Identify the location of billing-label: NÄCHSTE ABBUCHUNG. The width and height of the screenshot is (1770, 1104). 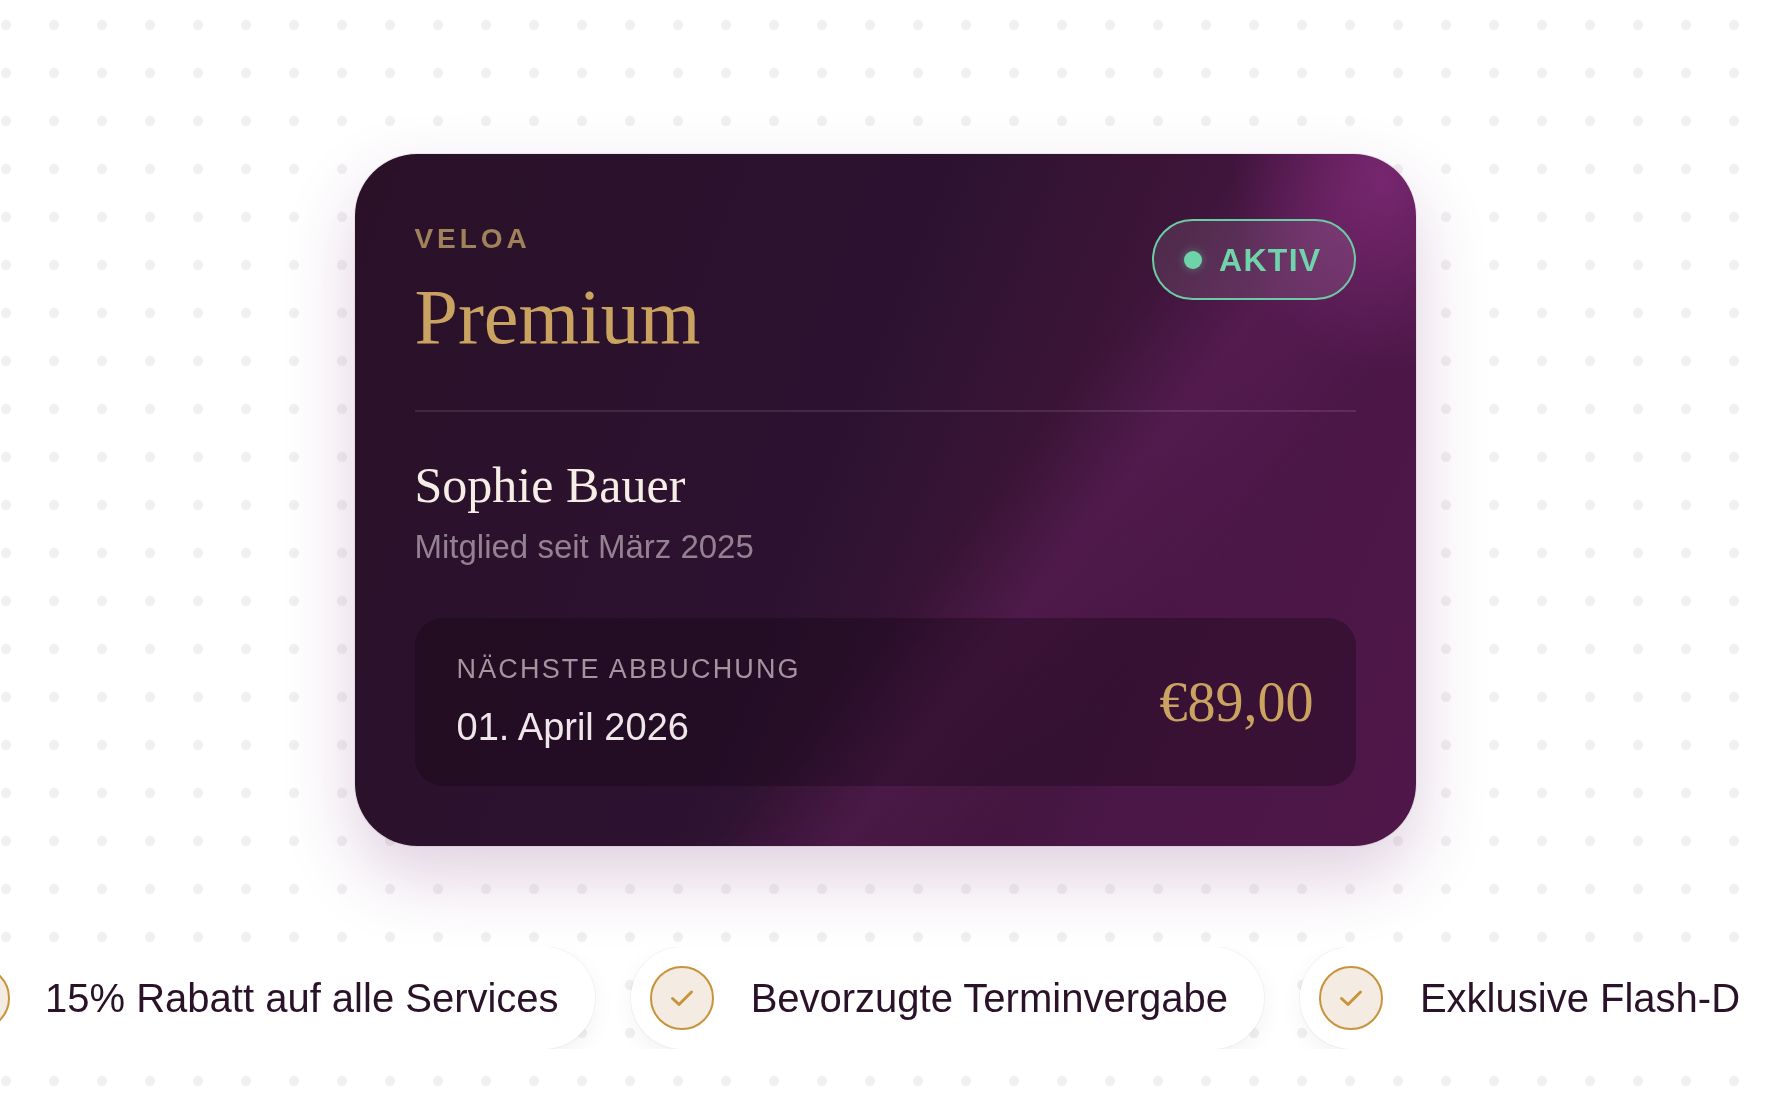
(628, 669).